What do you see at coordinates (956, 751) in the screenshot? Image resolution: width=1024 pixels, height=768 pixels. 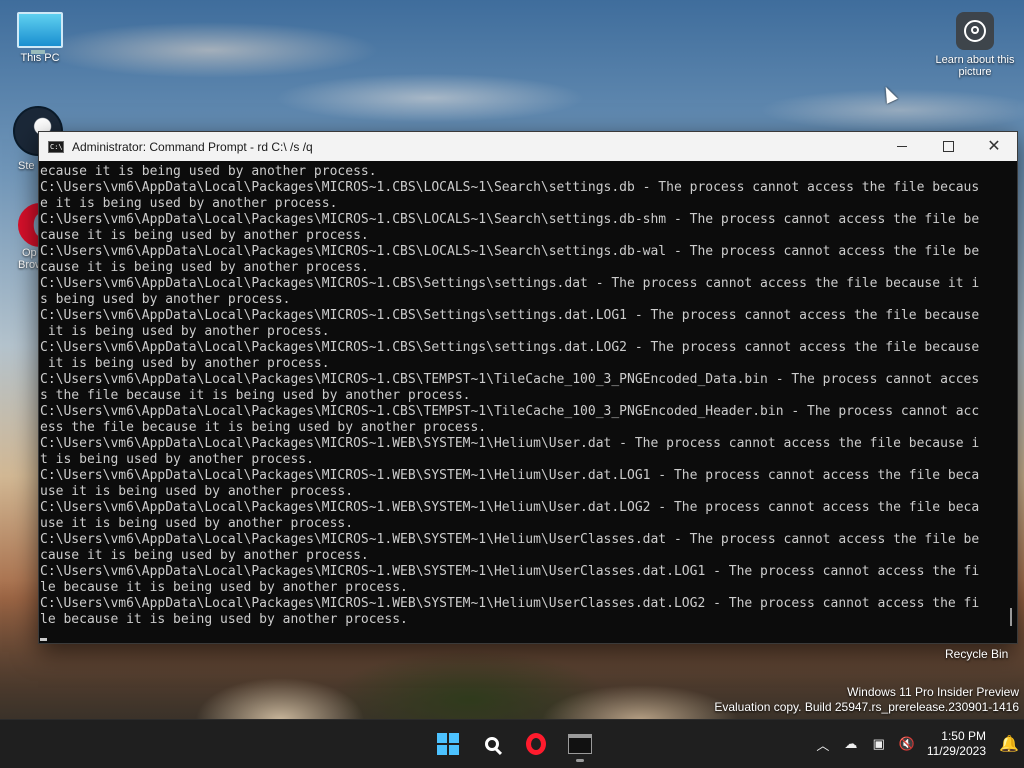 I see `clock-date: 11/29/2023` at bounding box center [956, 751].